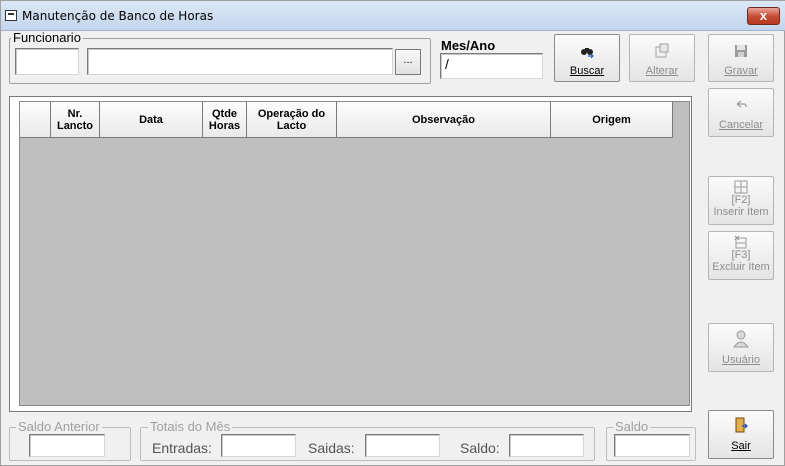 This screenshot has height=466, width=785. Describe the element at coordinates (681, 253) in the screenshot. I see `grid-scroll-area` at that location.